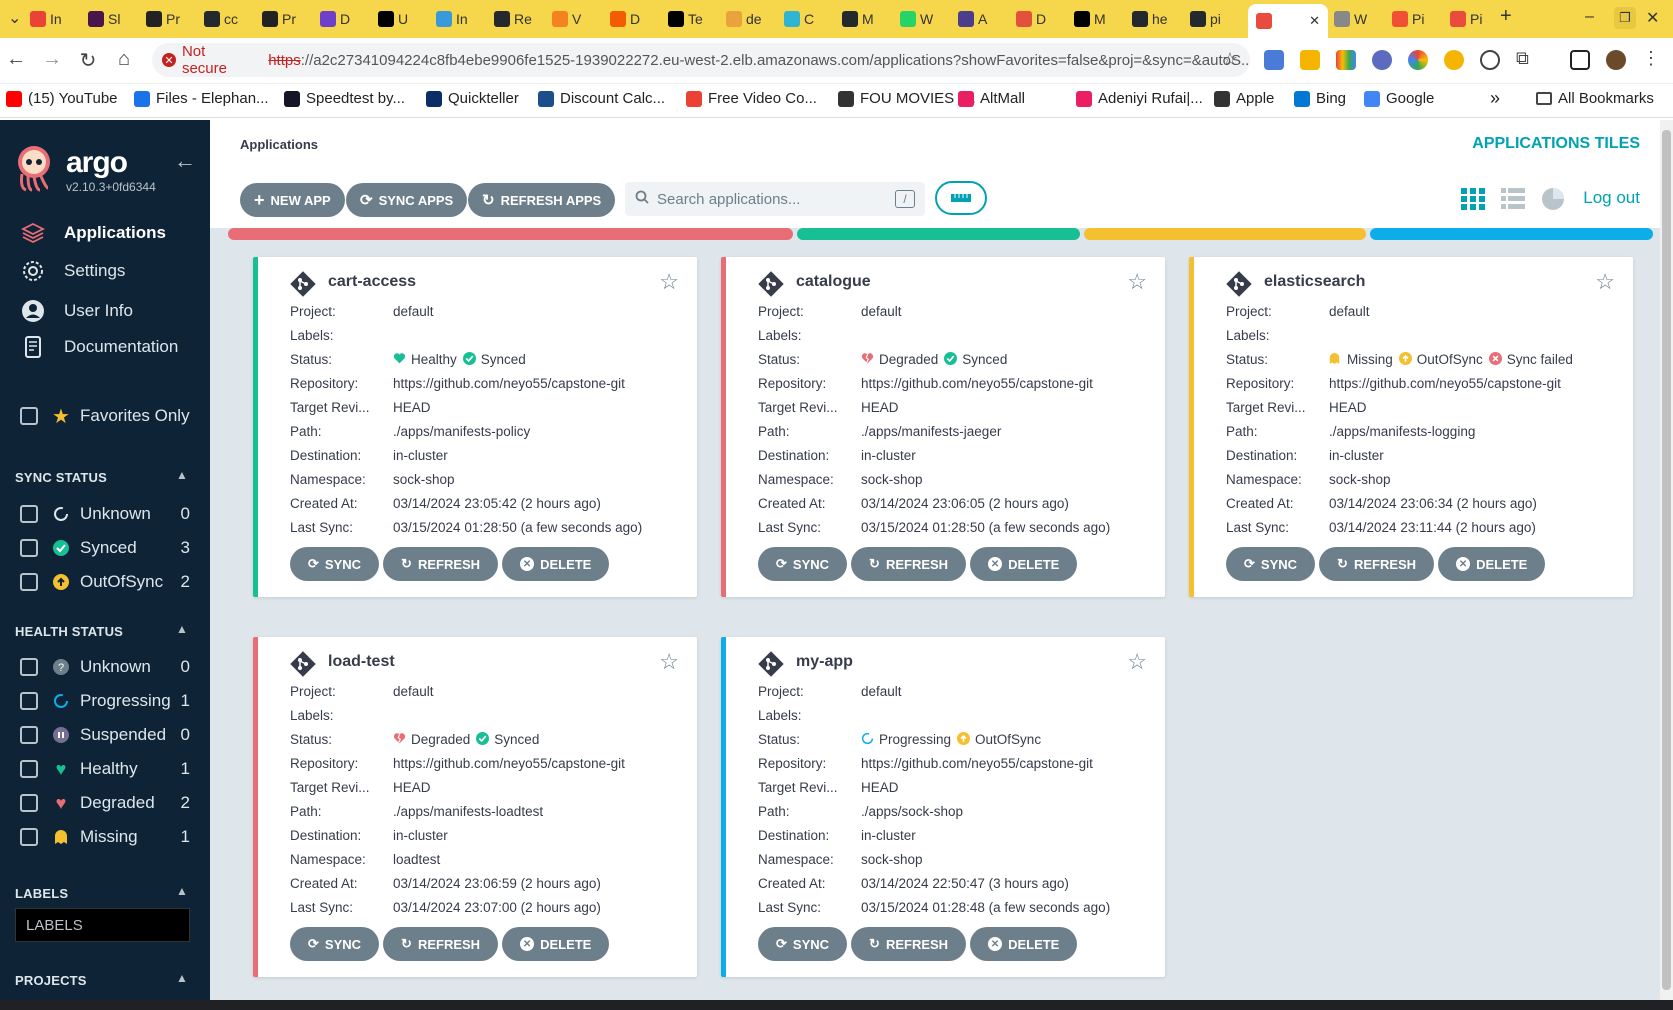 The width and height of the screenshot is (1673, 1010). Describe the element at coordinates (52, 59) in the screenshot. I see `forward-icon: →` at that location.